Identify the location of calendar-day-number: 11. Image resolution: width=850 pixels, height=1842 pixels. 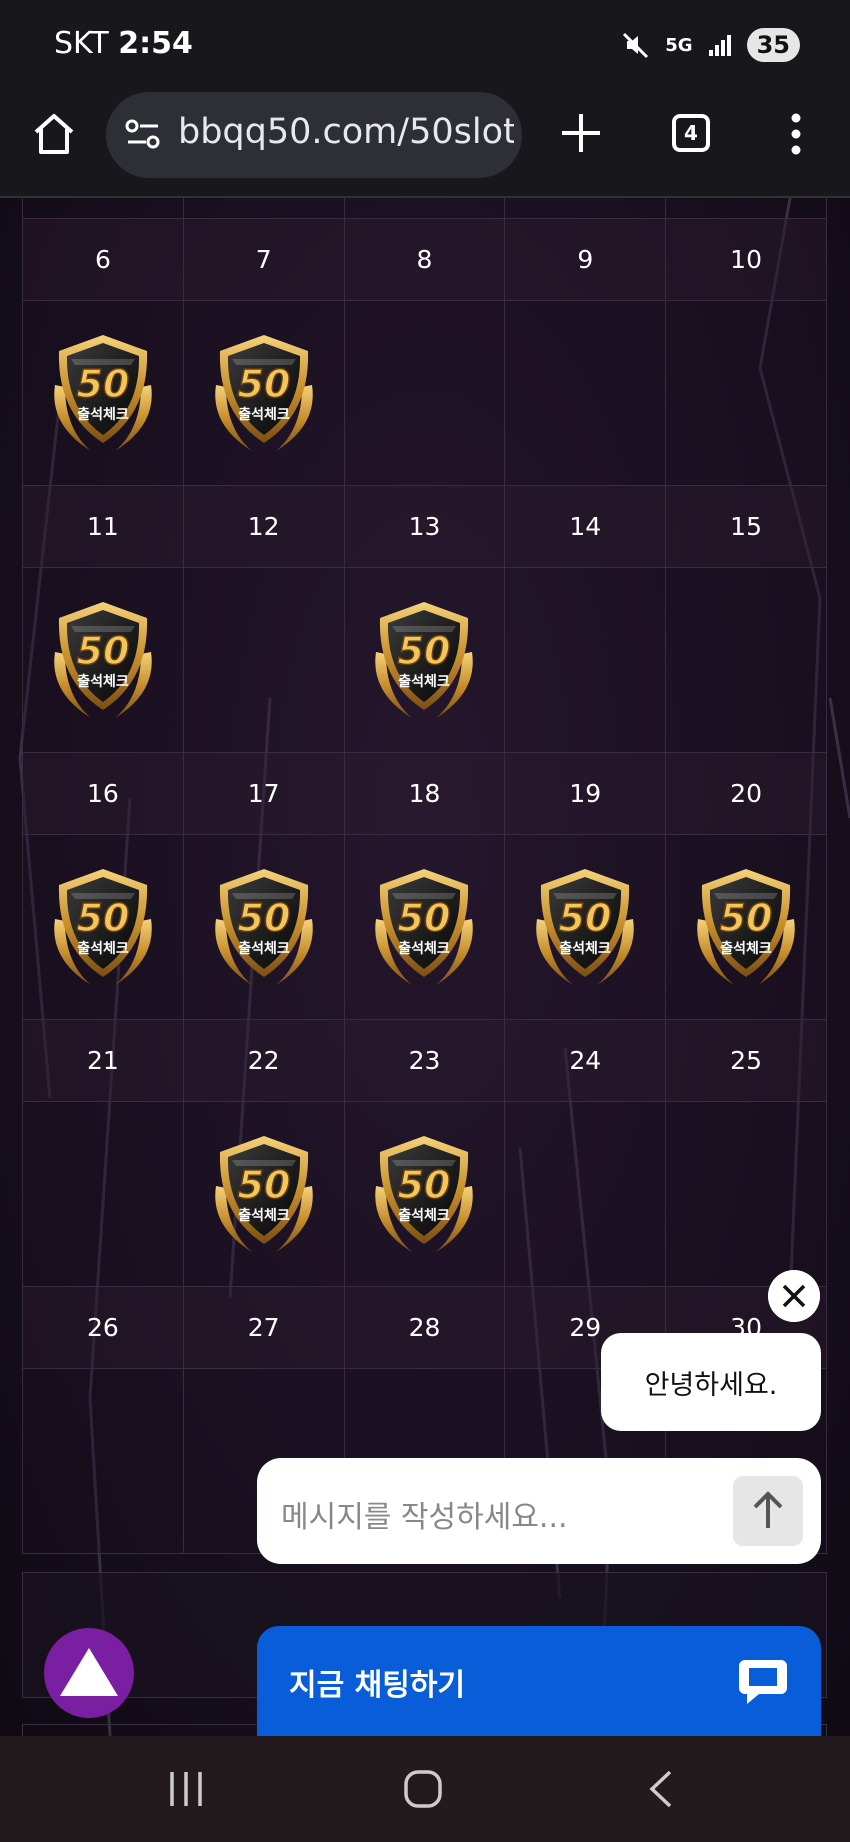
(103, 527).